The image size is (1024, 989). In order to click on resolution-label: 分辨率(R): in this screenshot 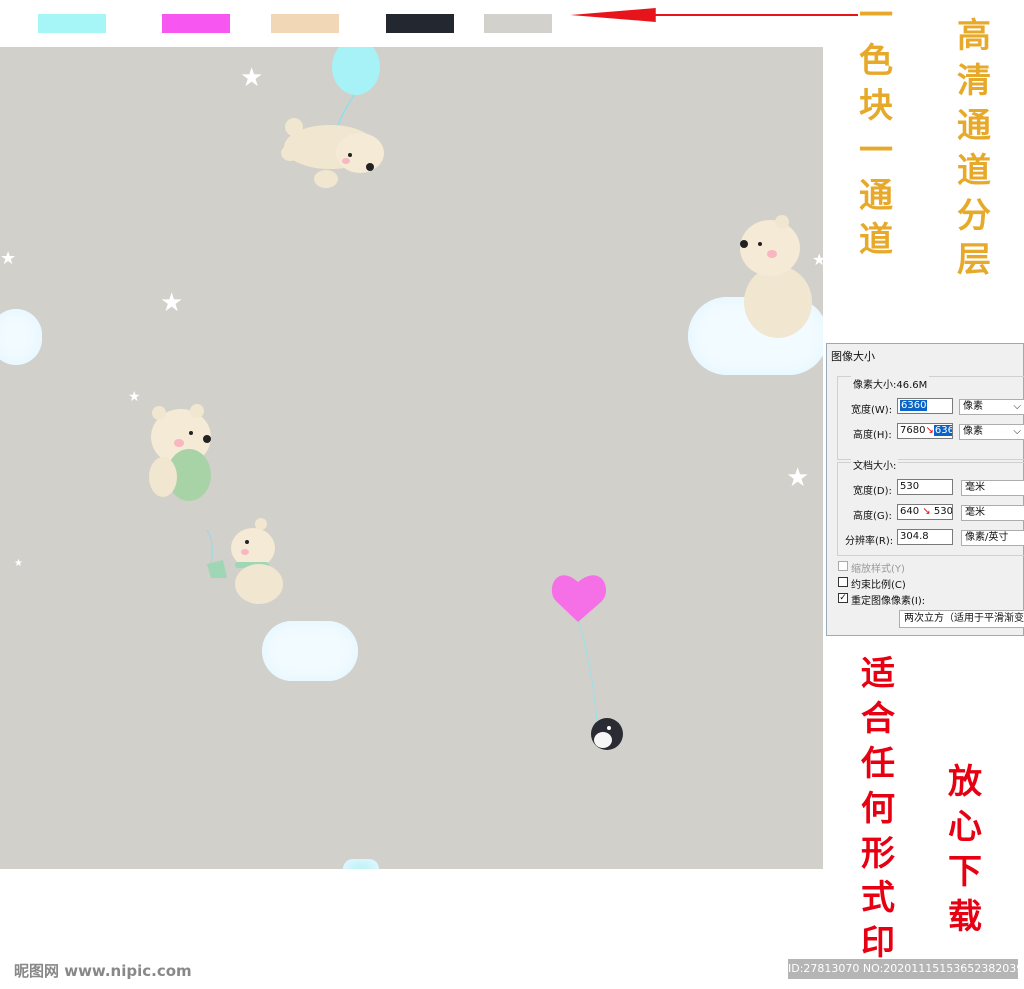, I will do `click(869, 541)`.